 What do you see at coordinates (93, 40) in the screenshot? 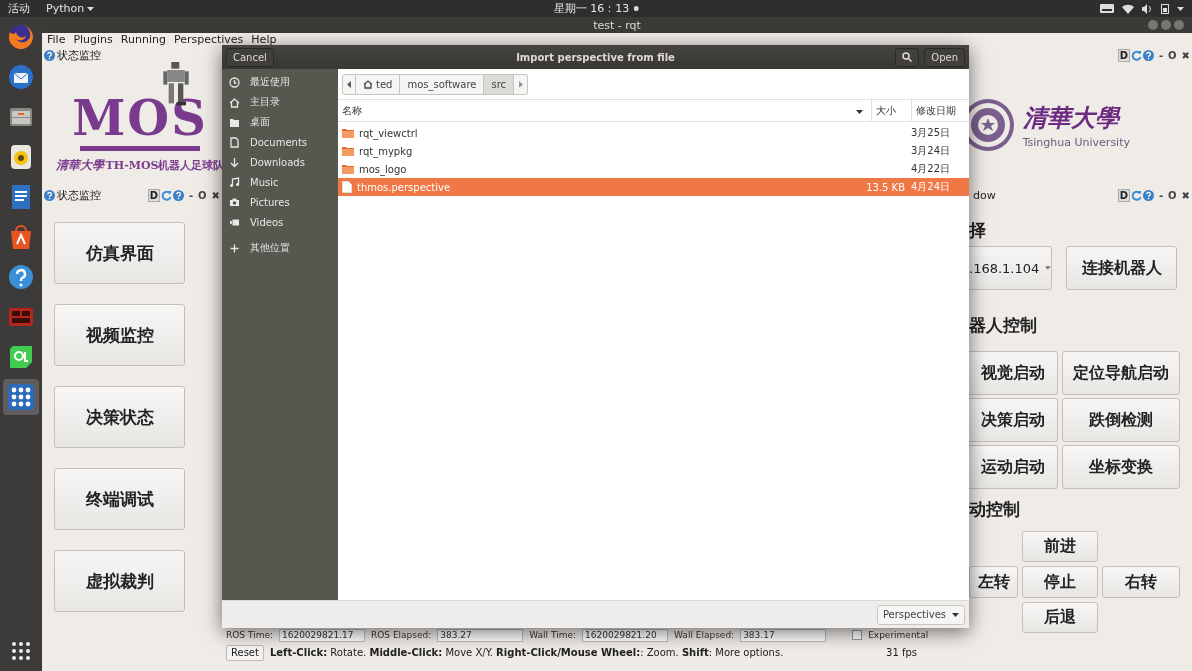
I see `menu-item: Plugins` at bounding box center [93, 40].